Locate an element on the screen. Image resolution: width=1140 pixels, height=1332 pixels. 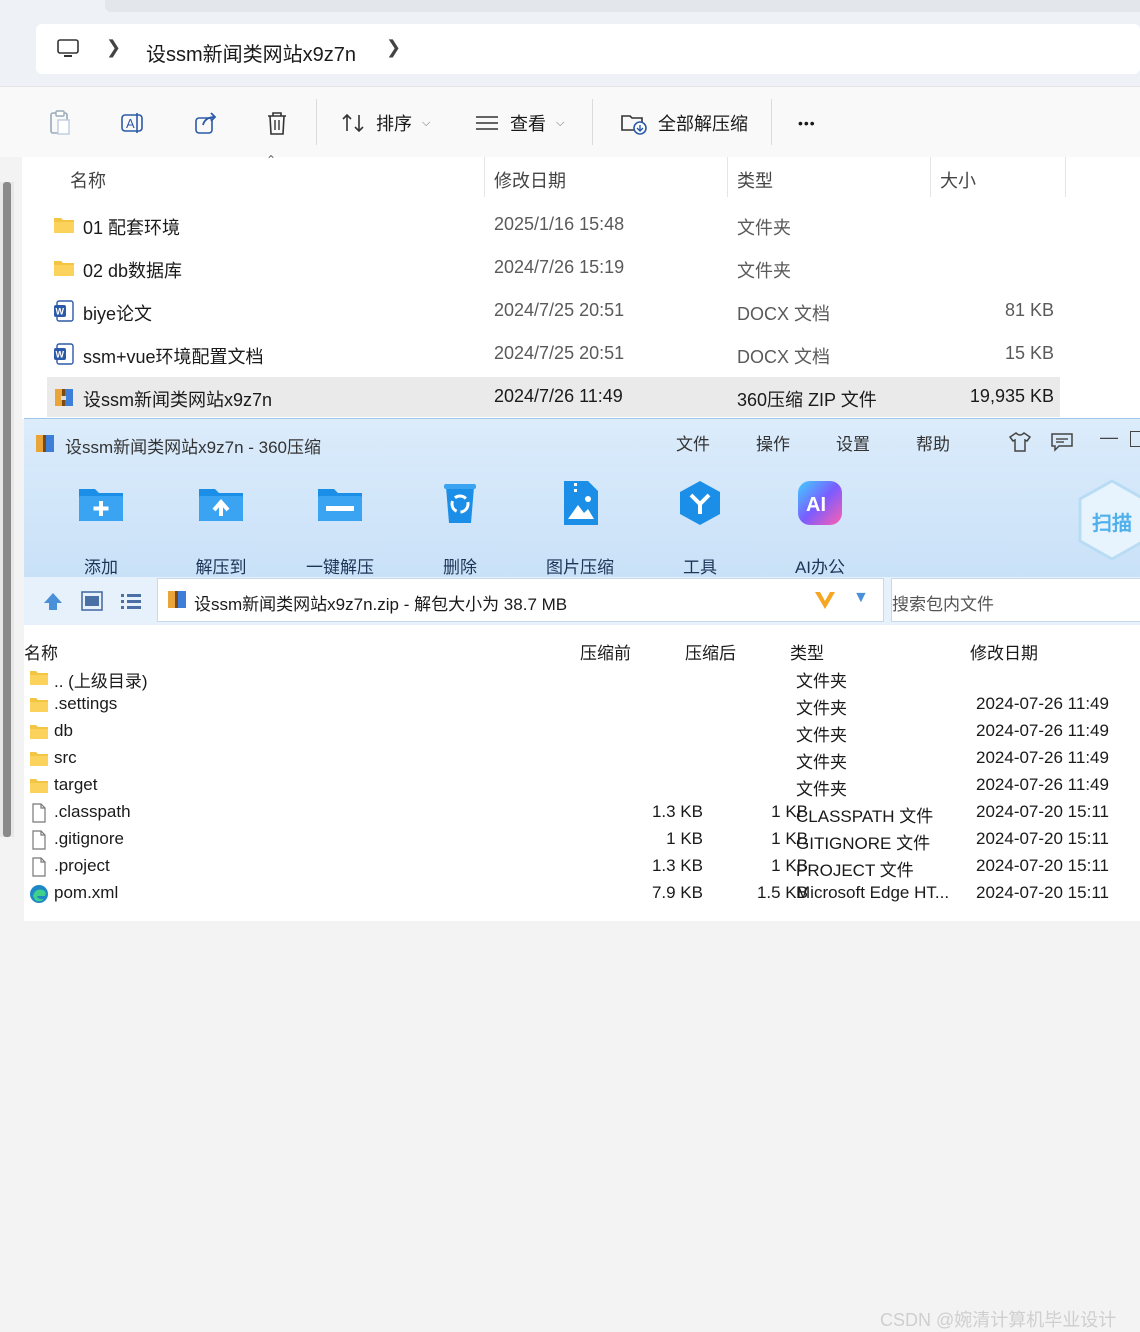
file-row: 01 配套环境 2025/1/16 15:48 文件夹 is located at coordinates (553, 225).